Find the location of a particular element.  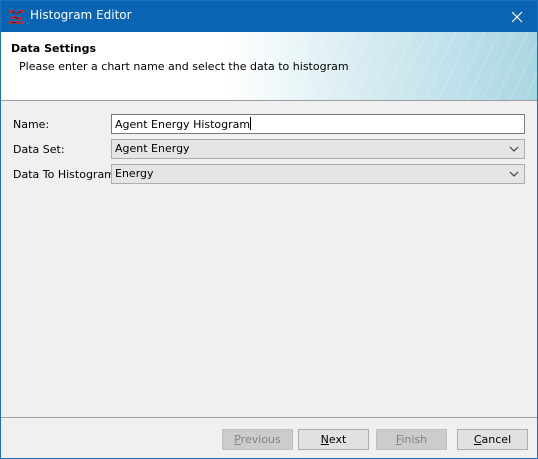

previous-label: revious is located at coordinates (260, 439).